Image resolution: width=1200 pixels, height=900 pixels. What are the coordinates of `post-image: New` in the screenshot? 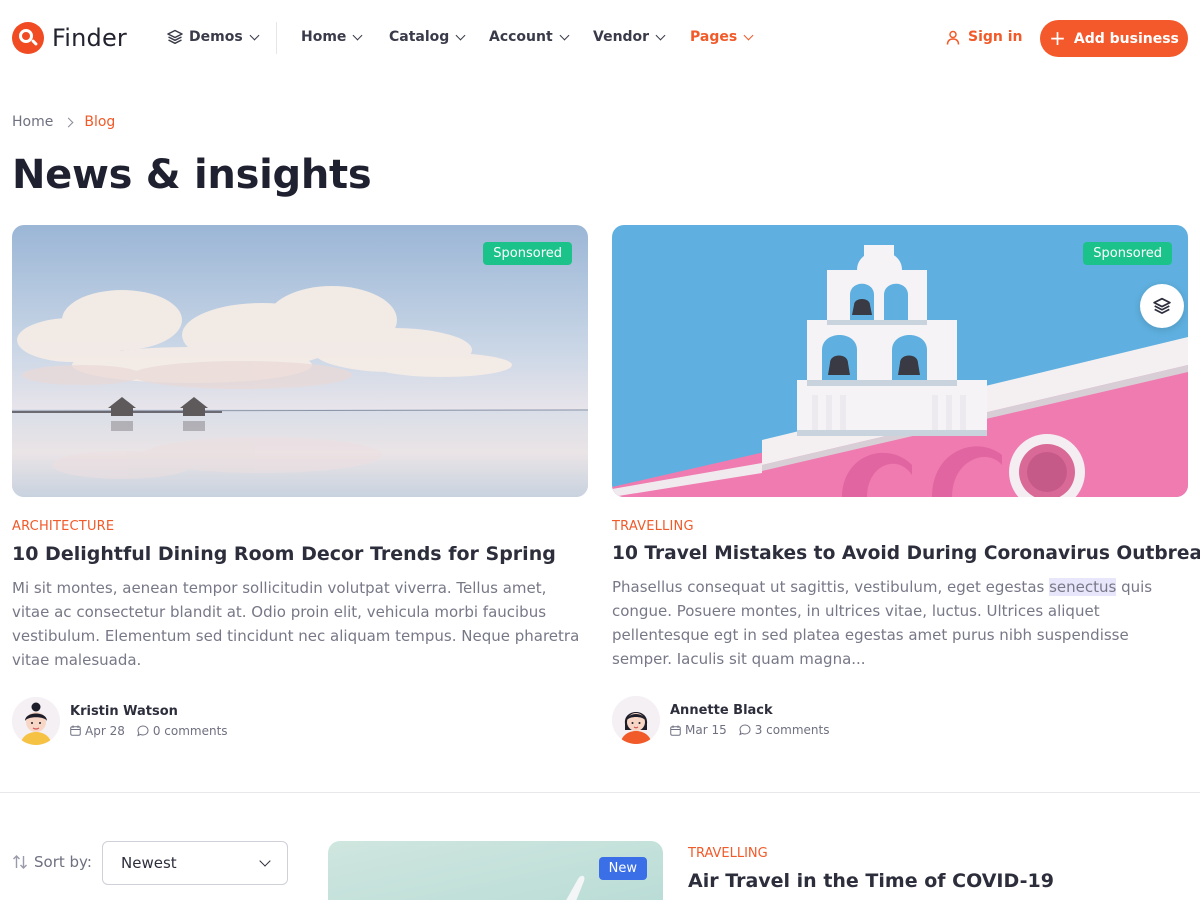 It's located at (495, 870).